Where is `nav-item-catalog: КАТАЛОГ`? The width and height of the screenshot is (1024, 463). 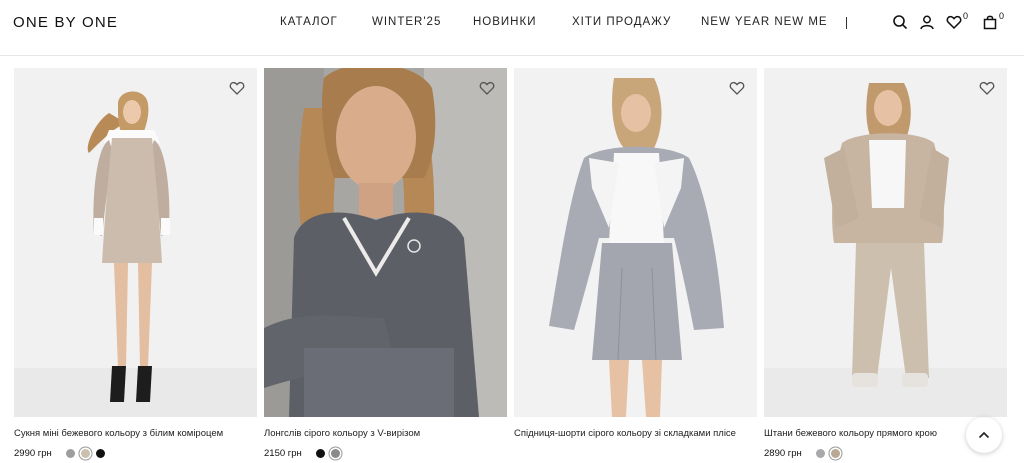 nav-item-catalog: КАТАЛОГ is located at coordinates (309, 22).